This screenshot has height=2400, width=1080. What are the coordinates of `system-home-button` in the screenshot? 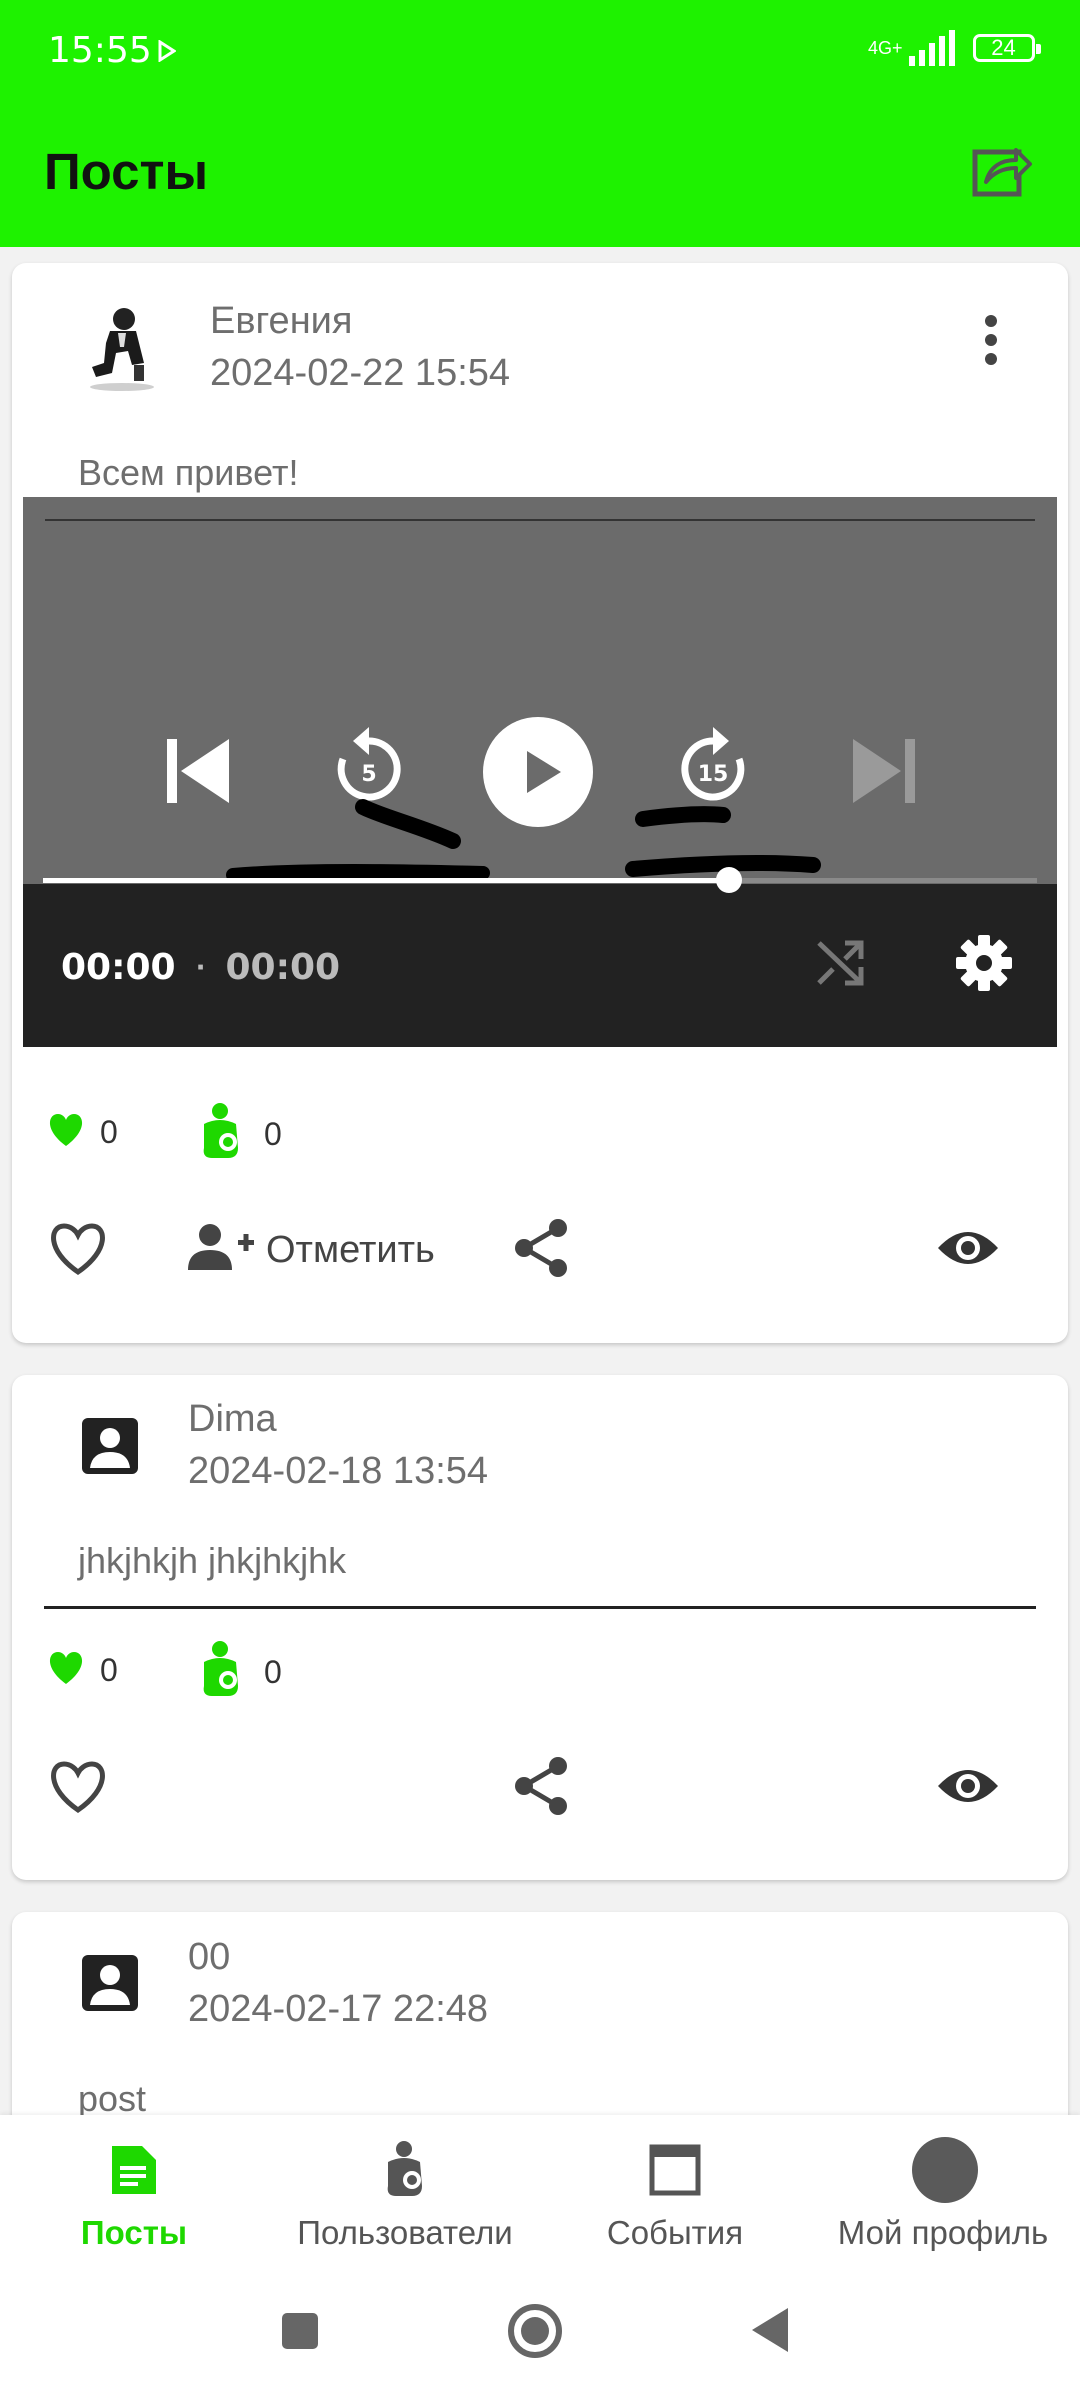 It's located at (535, 2331).